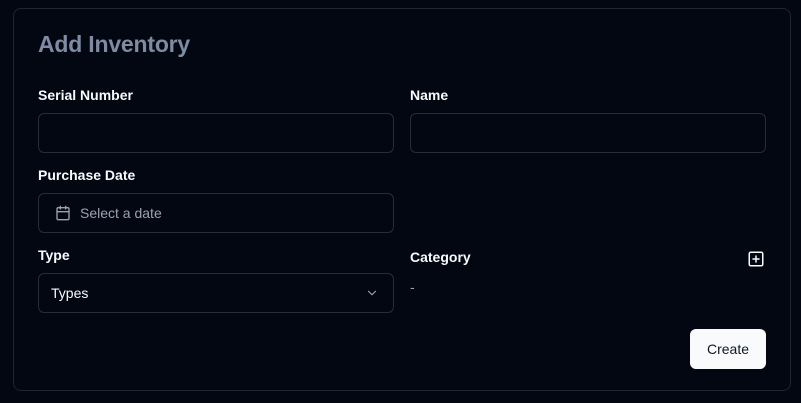  Describe the element at coordinates (588, 133) in the screenshot. I see `name-input` at that location.